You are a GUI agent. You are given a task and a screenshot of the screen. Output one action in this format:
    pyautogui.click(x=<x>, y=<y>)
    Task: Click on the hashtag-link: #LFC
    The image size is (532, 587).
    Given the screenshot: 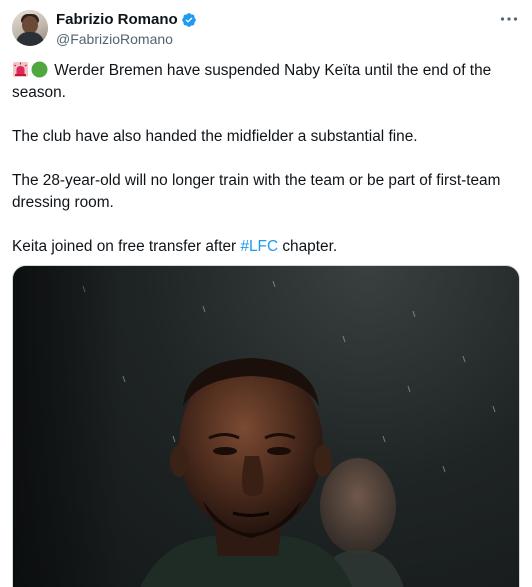 What is the action you would take?
    pyautogui.click(x=259, y=246)
    